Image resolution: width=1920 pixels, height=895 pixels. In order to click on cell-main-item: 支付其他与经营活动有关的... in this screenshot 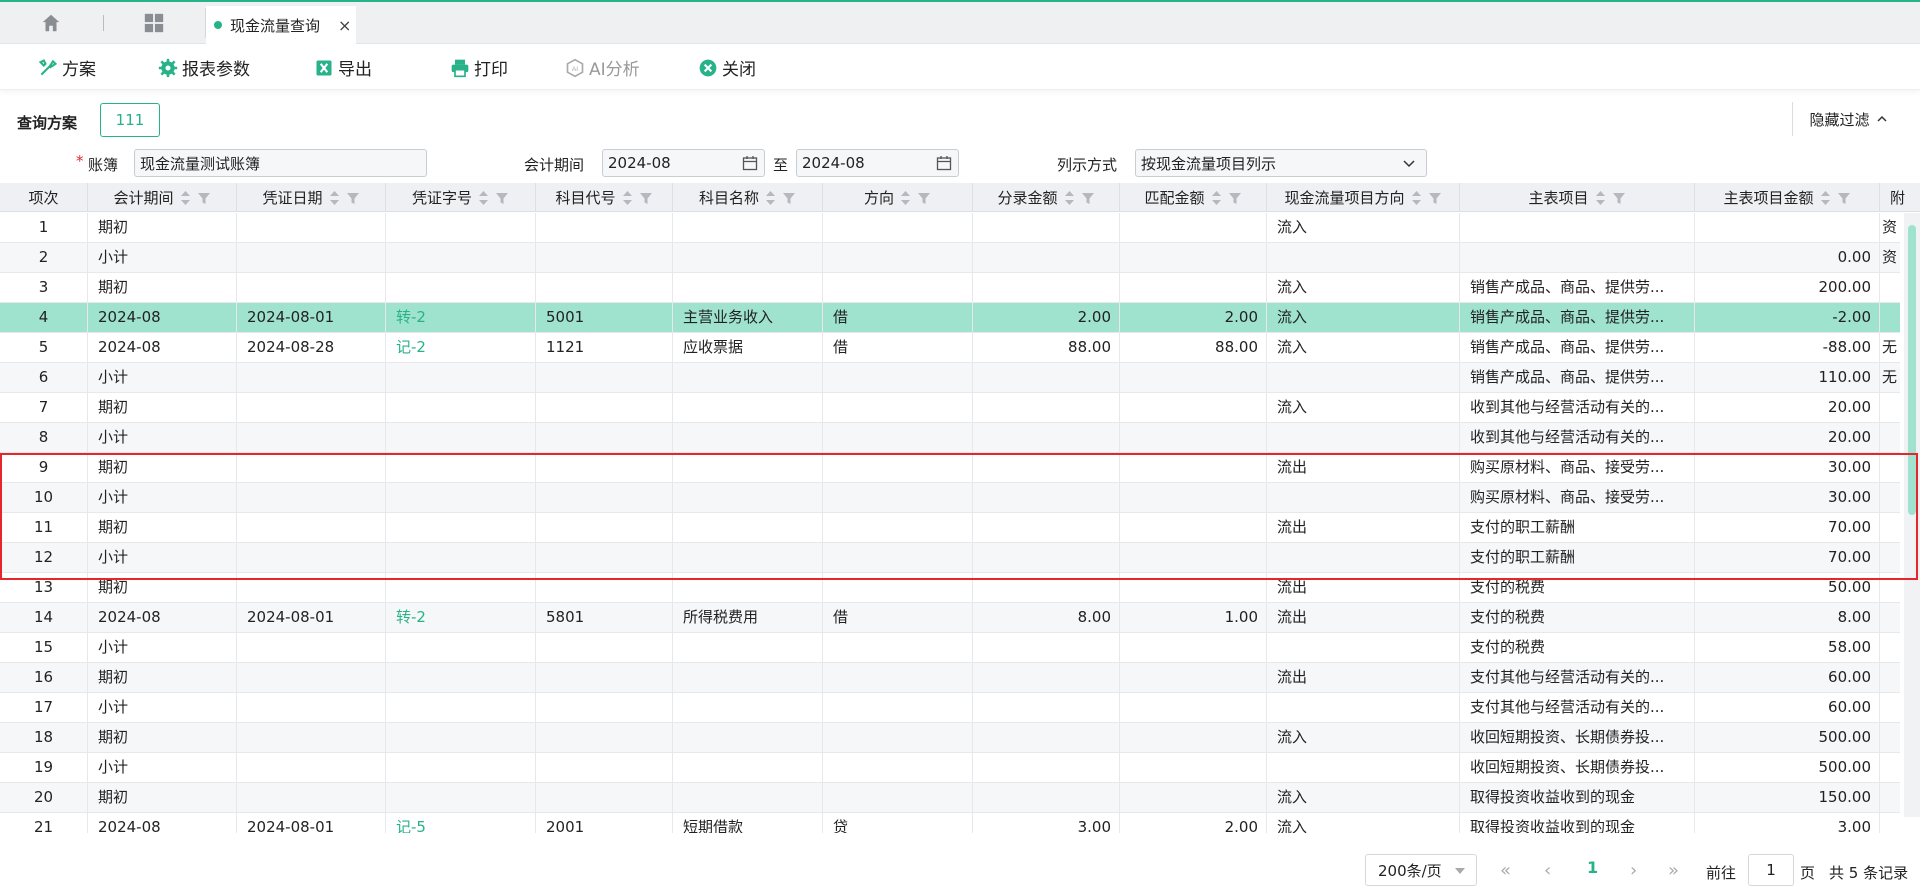, I will do `click(1577, 708)`.